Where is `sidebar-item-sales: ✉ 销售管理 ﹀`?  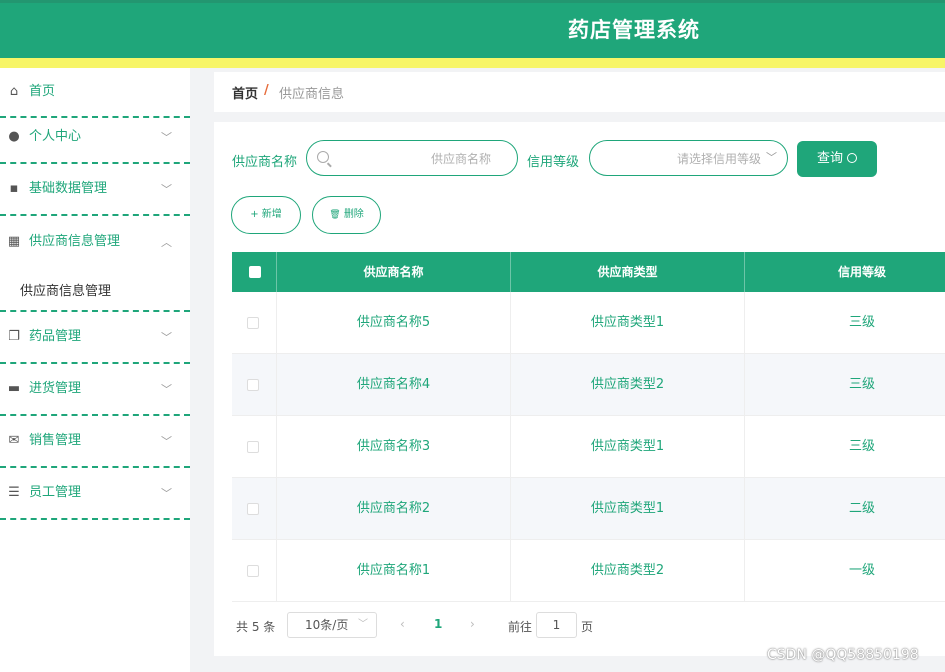 sidebar-item-sales: ✉ 销售管理 ﹀ is located at coordinates (95, 442).